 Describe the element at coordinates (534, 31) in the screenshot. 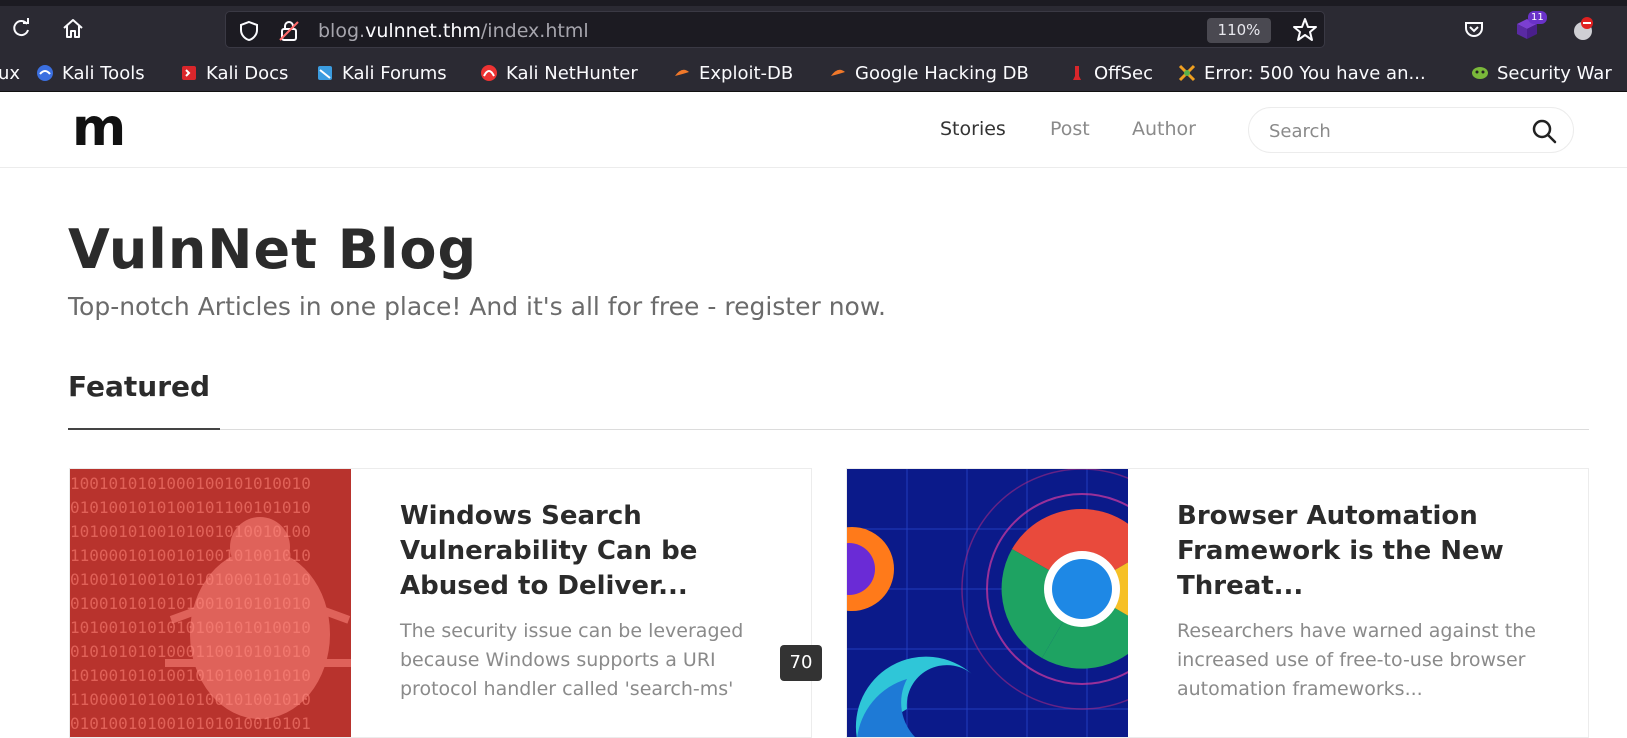

I see `url-path: /index.html` at that location.